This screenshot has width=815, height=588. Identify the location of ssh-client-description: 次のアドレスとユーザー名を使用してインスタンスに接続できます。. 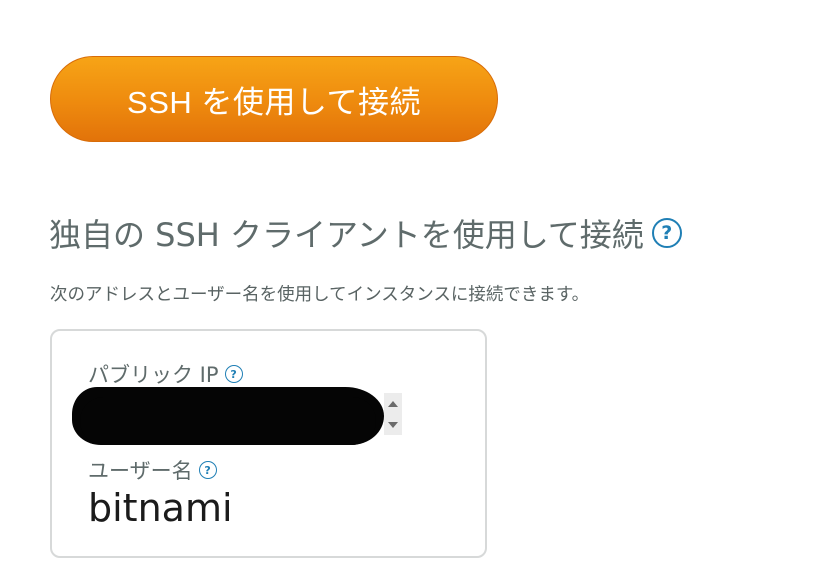
(320, 295).